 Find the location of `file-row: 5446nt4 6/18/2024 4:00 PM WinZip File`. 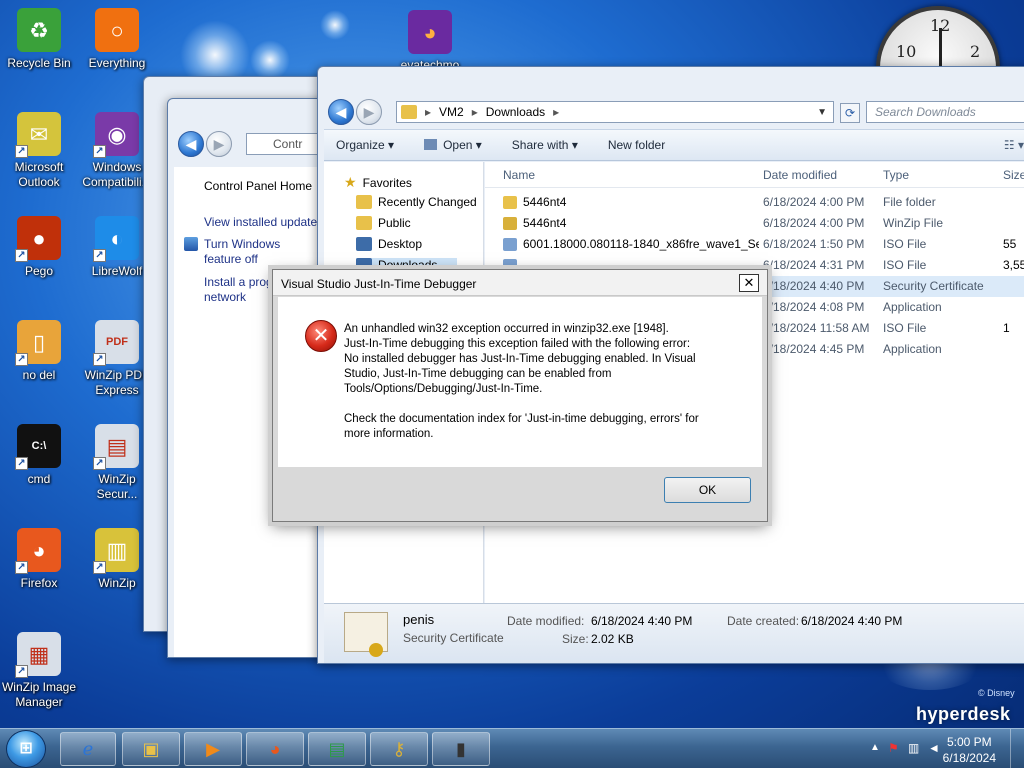

file-row: 5446nt4 6/18/2024 4:00 PM WinZip File is located at coordinates (754, 223).